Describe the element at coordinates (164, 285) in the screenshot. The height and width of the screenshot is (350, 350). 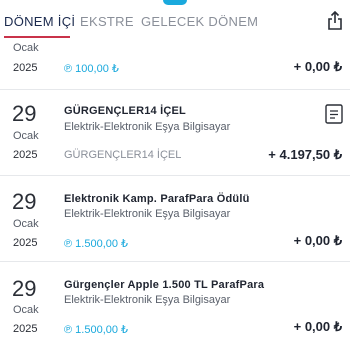
I see `transaction-title: Gürgençler Apple 1.500 TL ParafPara` at that location.